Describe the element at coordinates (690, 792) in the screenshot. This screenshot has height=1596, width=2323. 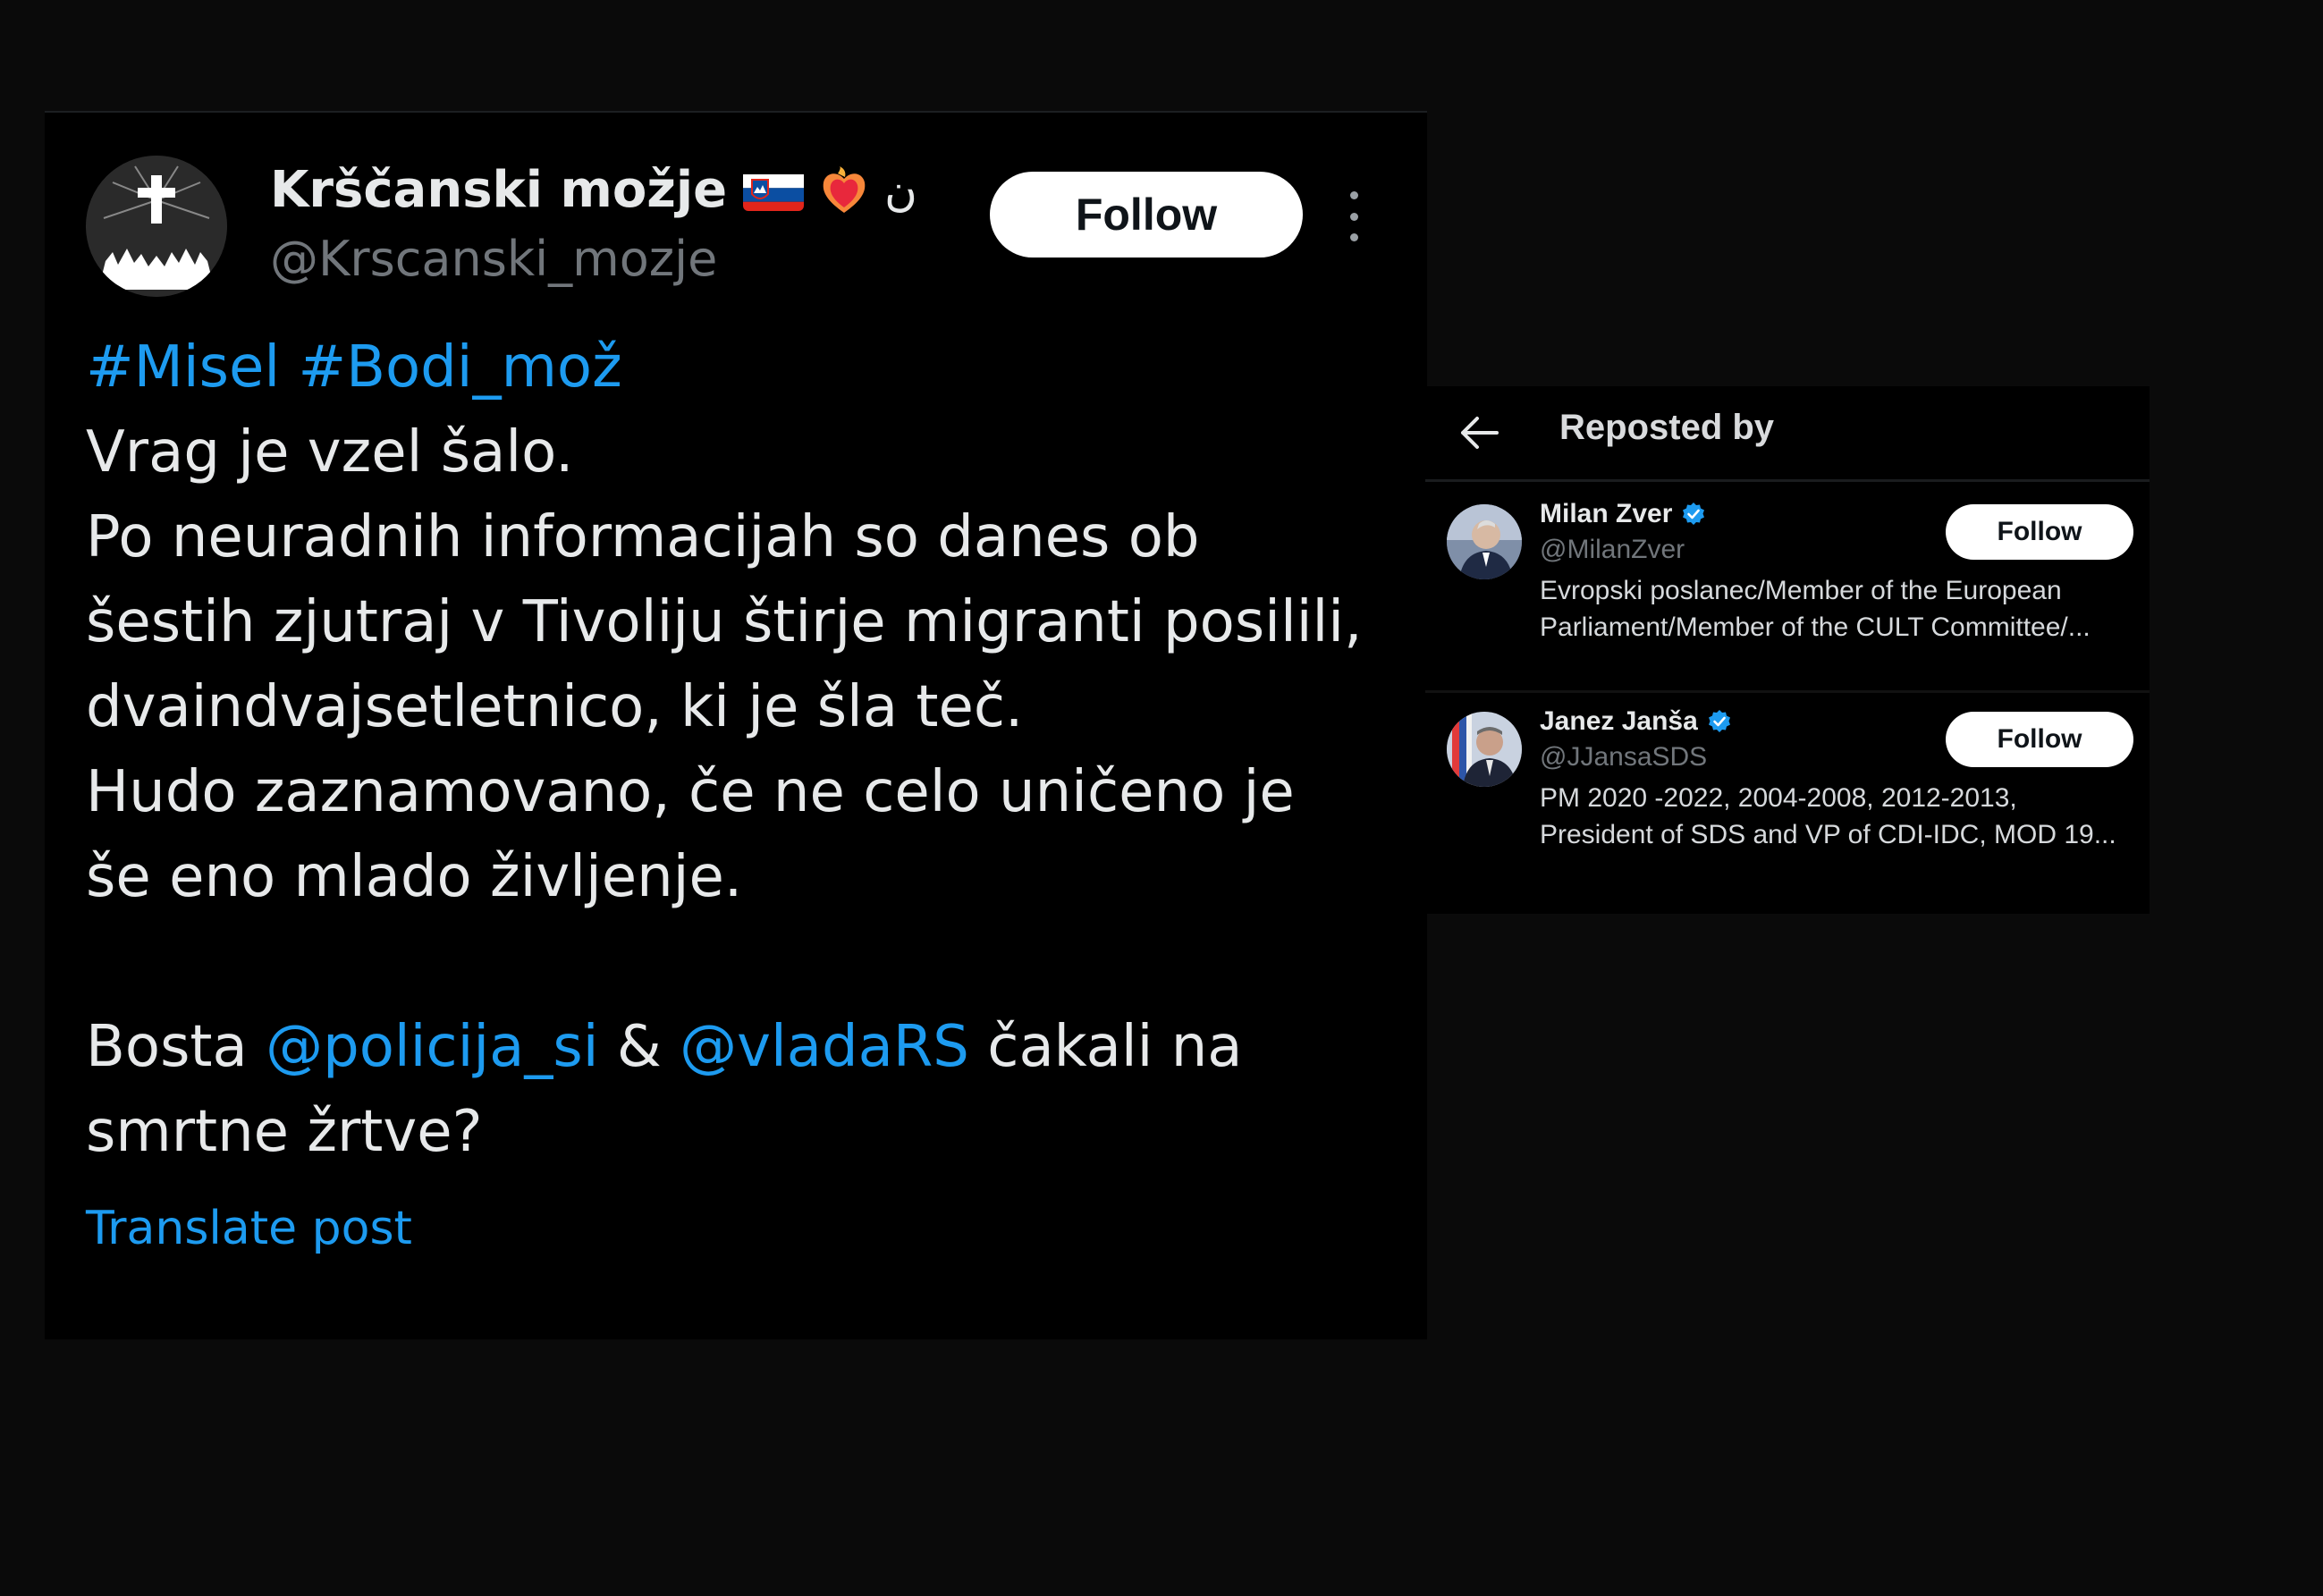
I see `post-line: Hudo zaznamovano, če ne celo uničeno je` at that location.